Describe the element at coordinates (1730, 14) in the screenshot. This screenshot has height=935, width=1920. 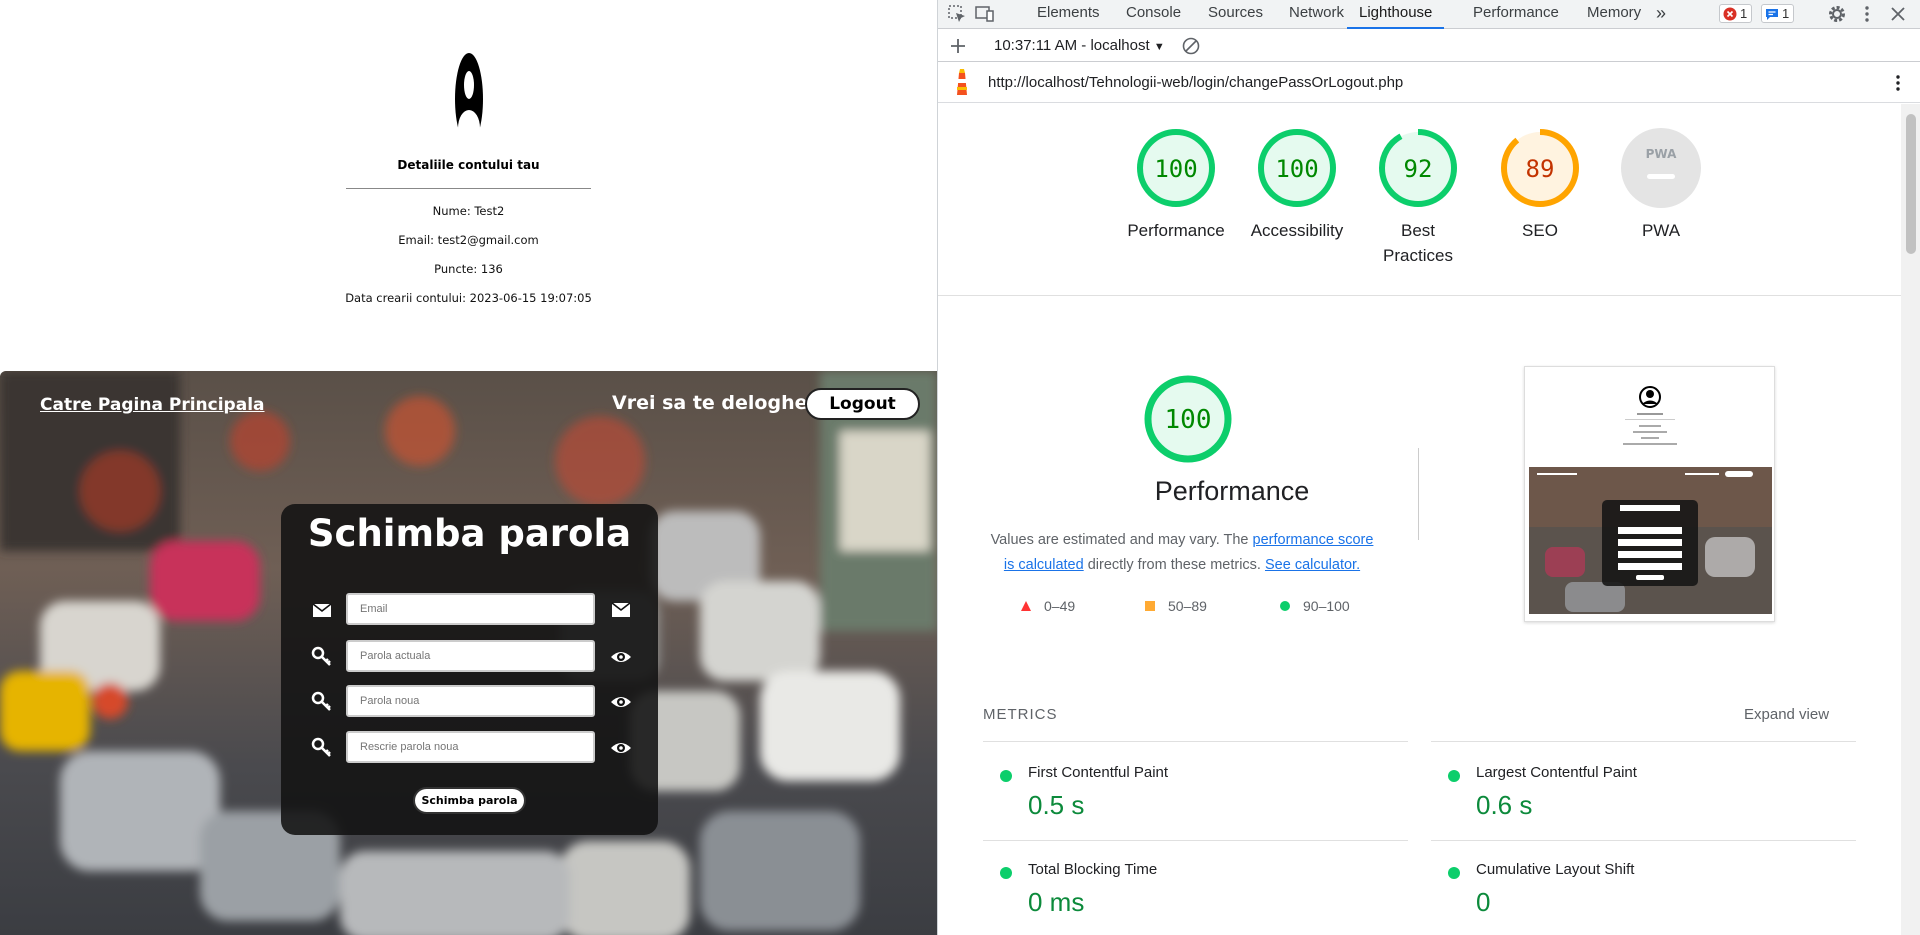
I see `error-icon` at that location.